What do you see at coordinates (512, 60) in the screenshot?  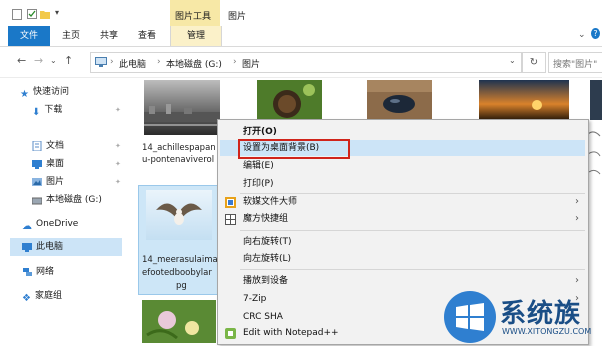 I see `address-dropdown-icon: ⌄` at bounding box center [512, 60].